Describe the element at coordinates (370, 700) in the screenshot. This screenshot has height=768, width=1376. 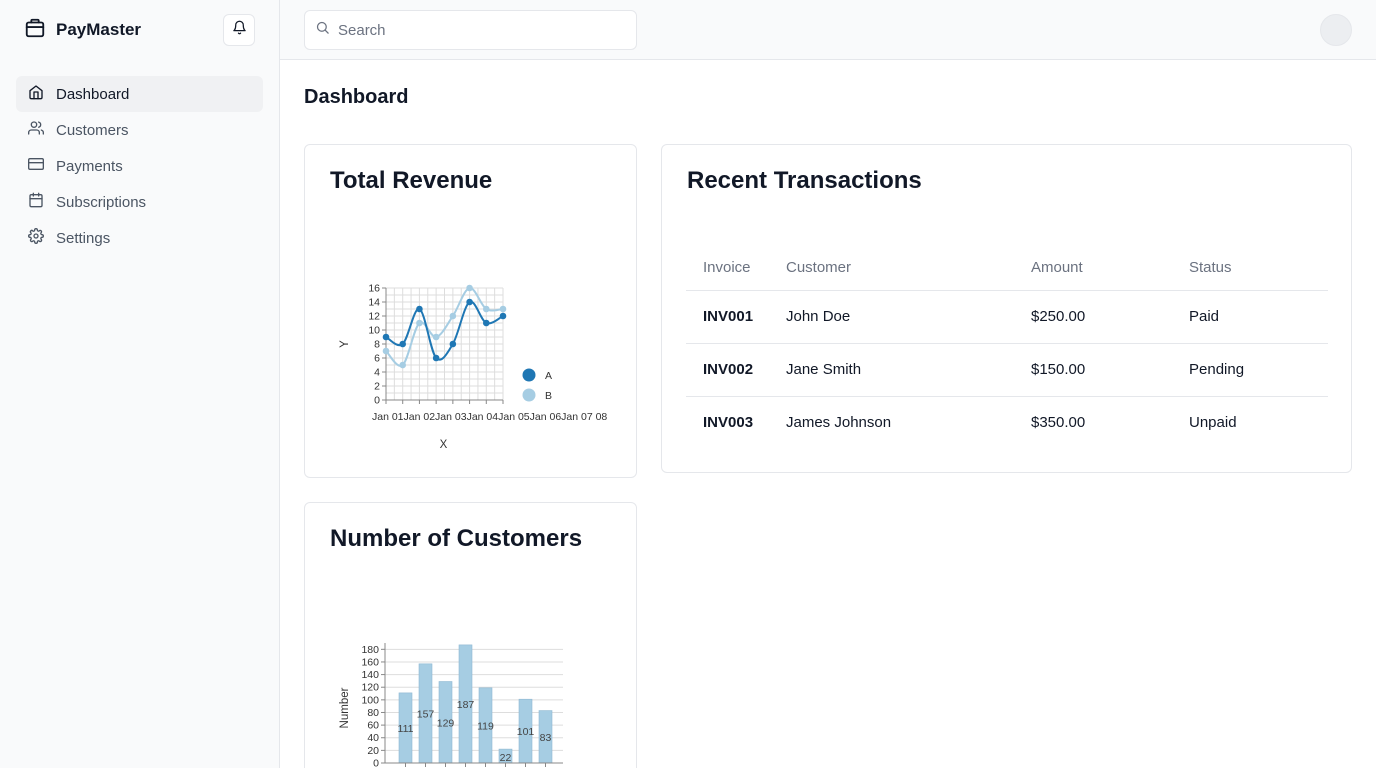
I see `y-tick-label: 100` at that location.